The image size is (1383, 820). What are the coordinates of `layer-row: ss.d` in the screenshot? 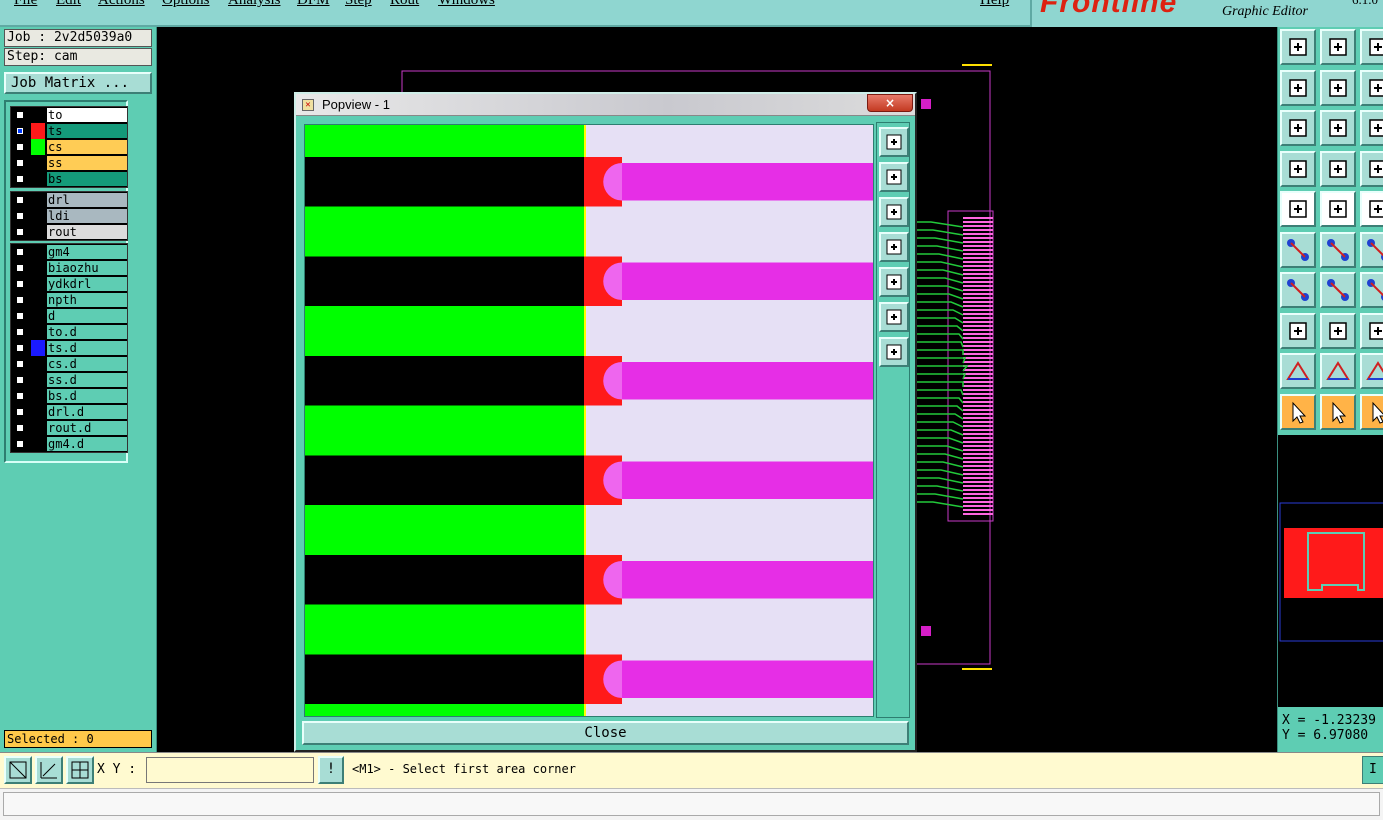 It's located at (69, 380).